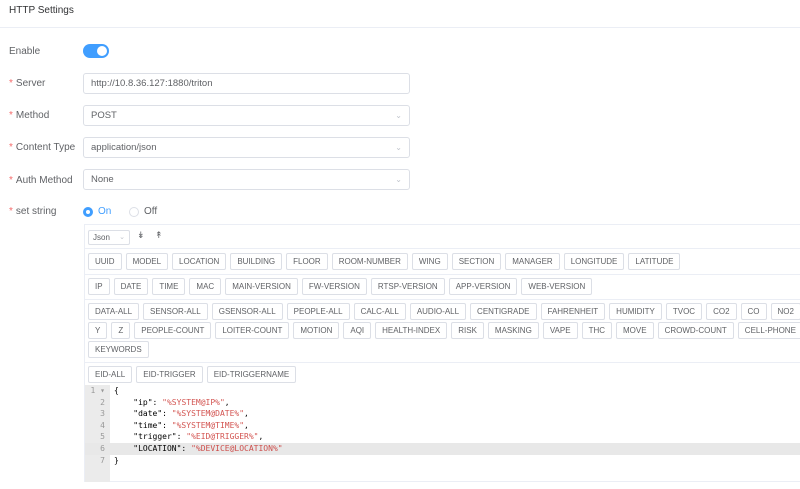 The height and width of the screenshot is (489, 800). I want to click on variable-button: MAC, so click(205, 286).